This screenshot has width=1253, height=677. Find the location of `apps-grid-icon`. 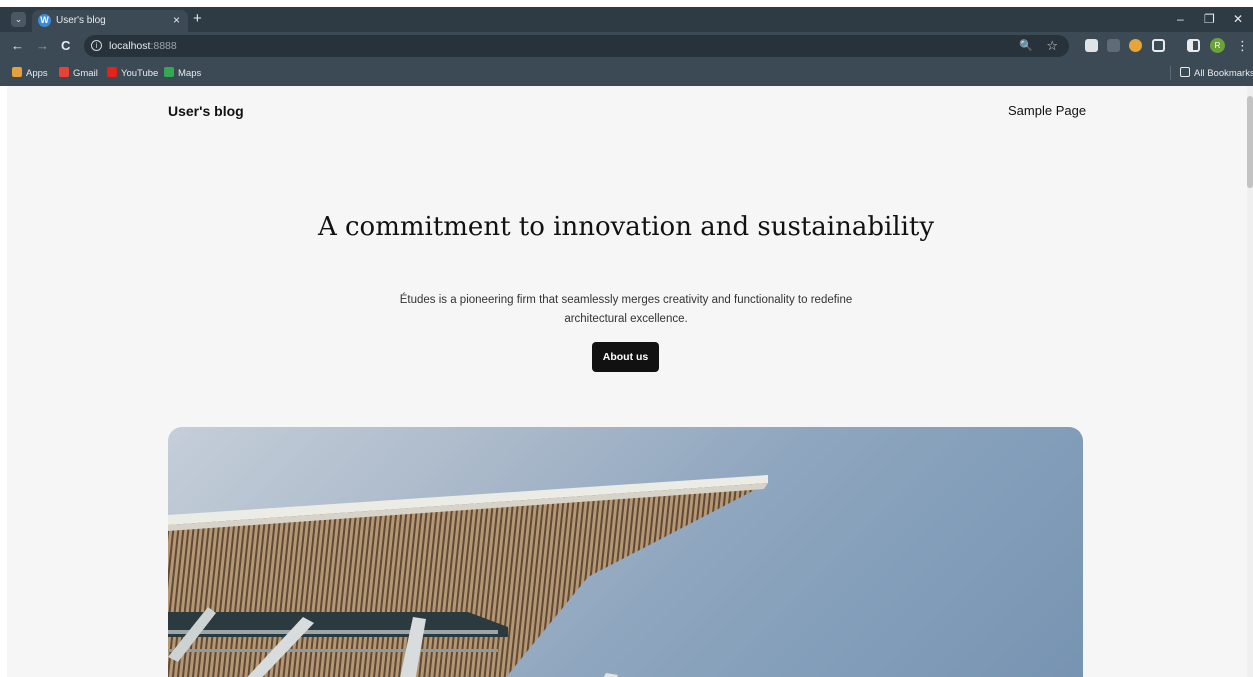

apps-grid-icon is located at coordinates (17, 72).